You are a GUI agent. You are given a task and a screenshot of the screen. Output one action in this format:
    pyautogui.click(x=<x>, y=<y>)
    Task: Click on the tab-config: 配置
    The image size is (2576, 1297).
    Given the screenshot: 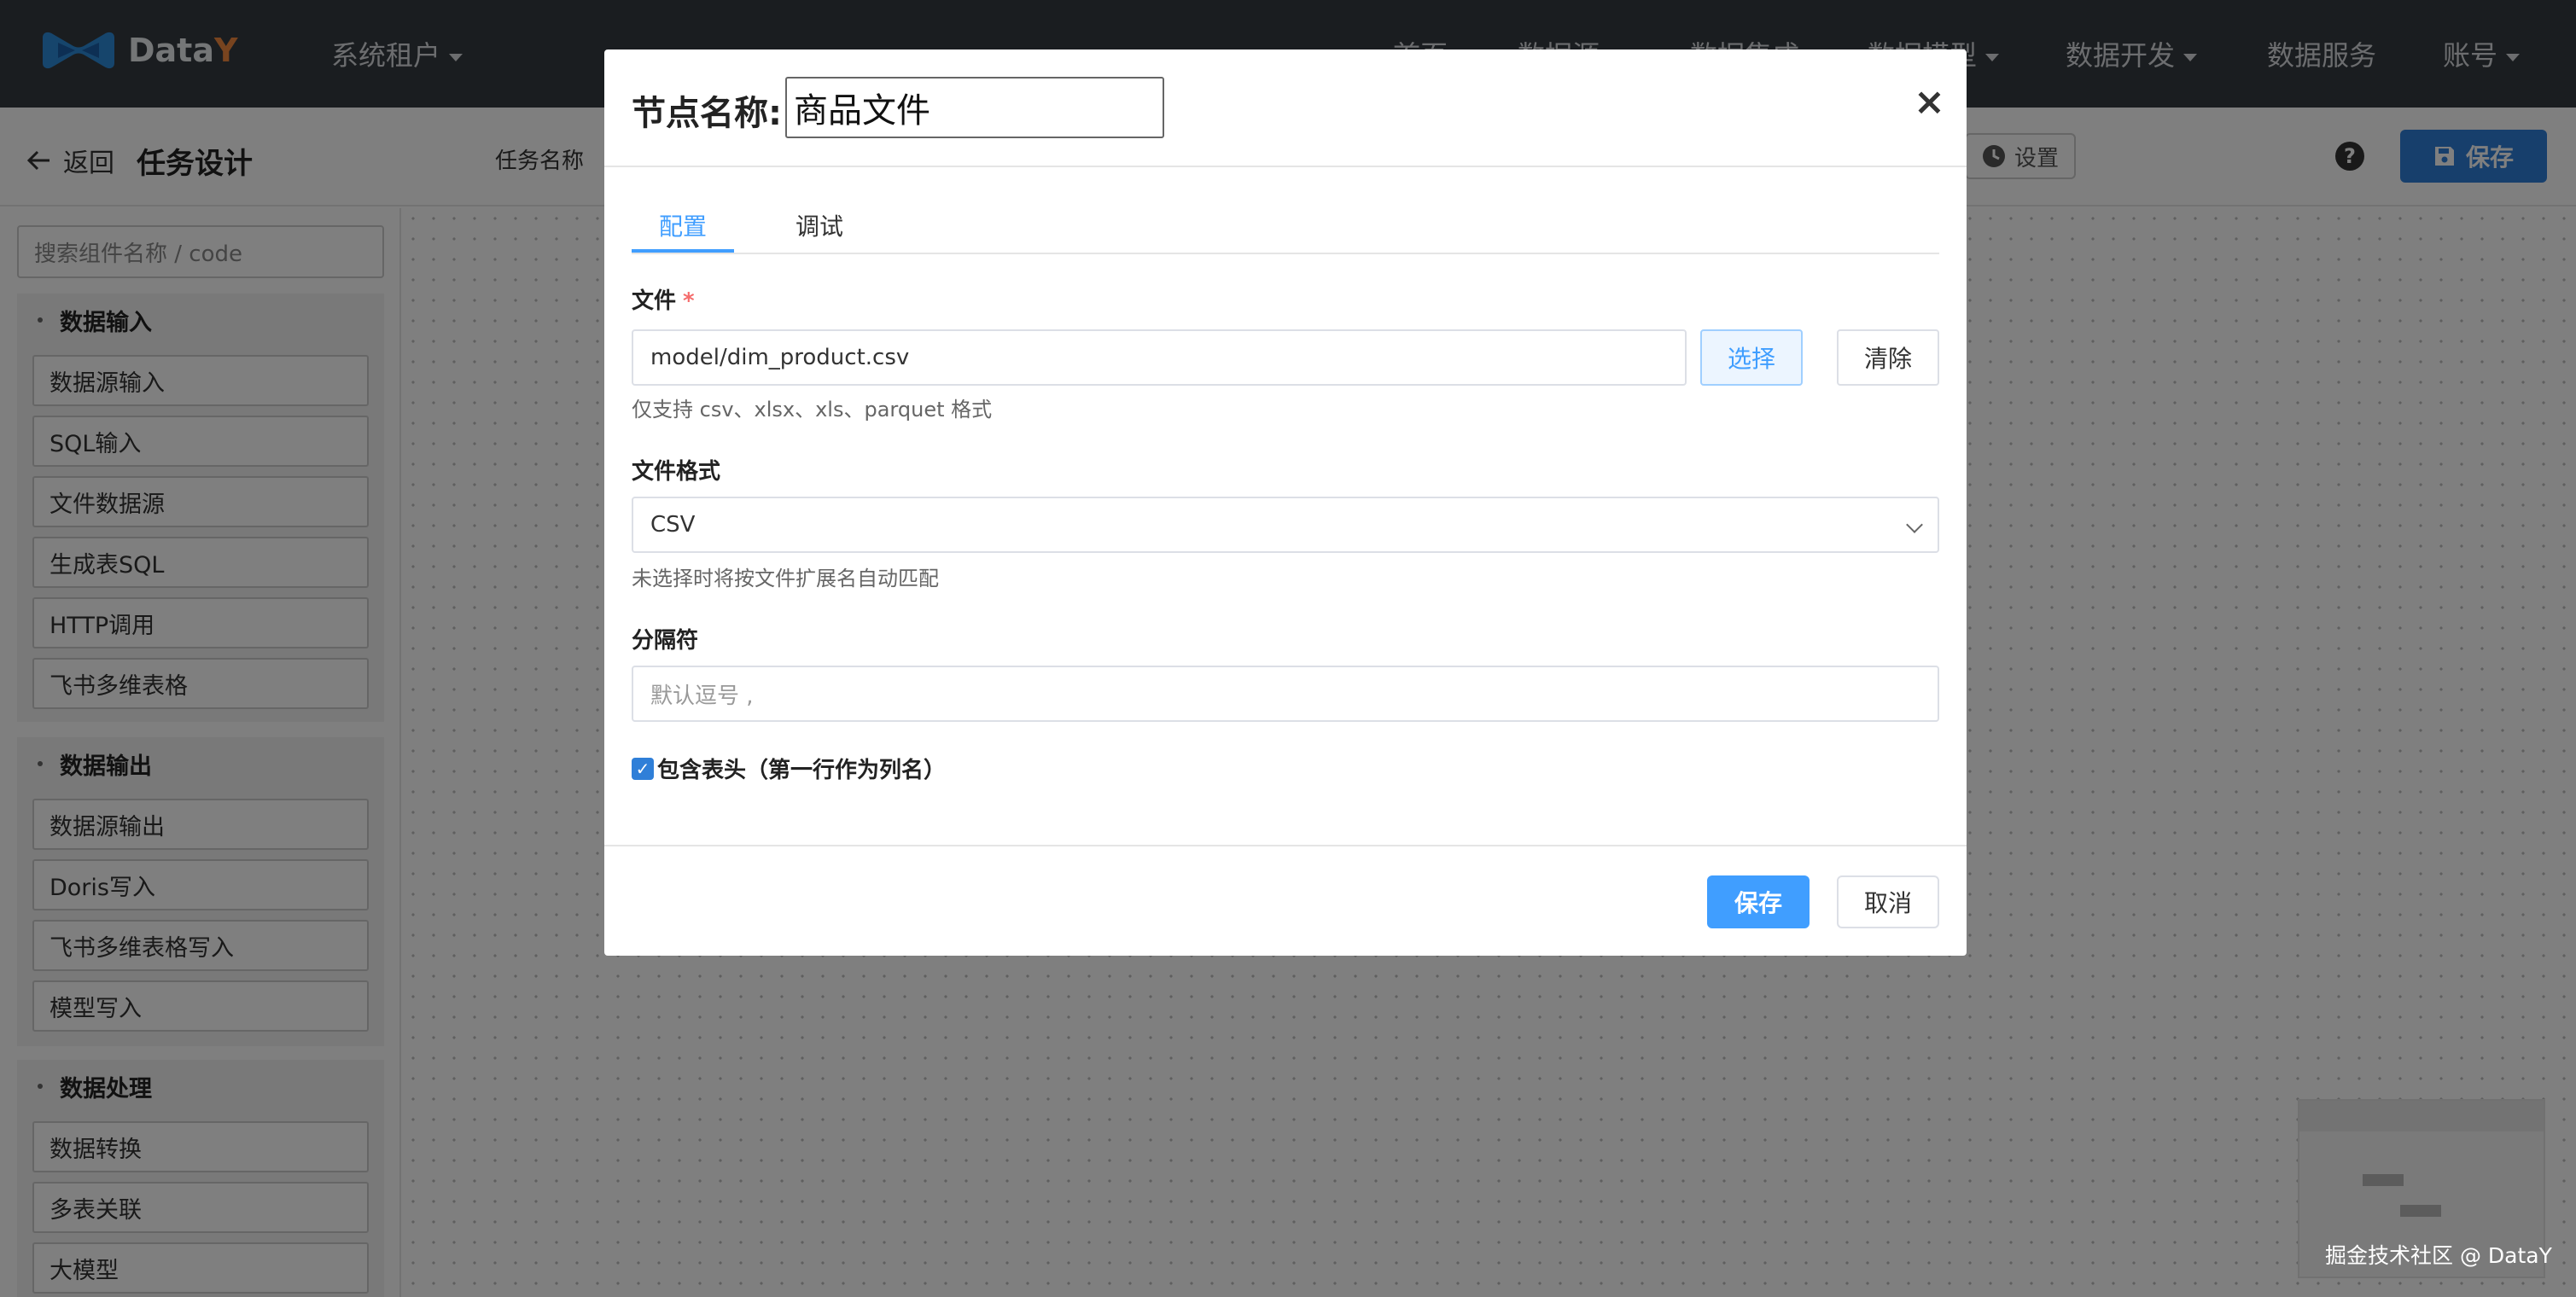 What is the action you would take?
    pyautogui.click(x=683, y=225)
    